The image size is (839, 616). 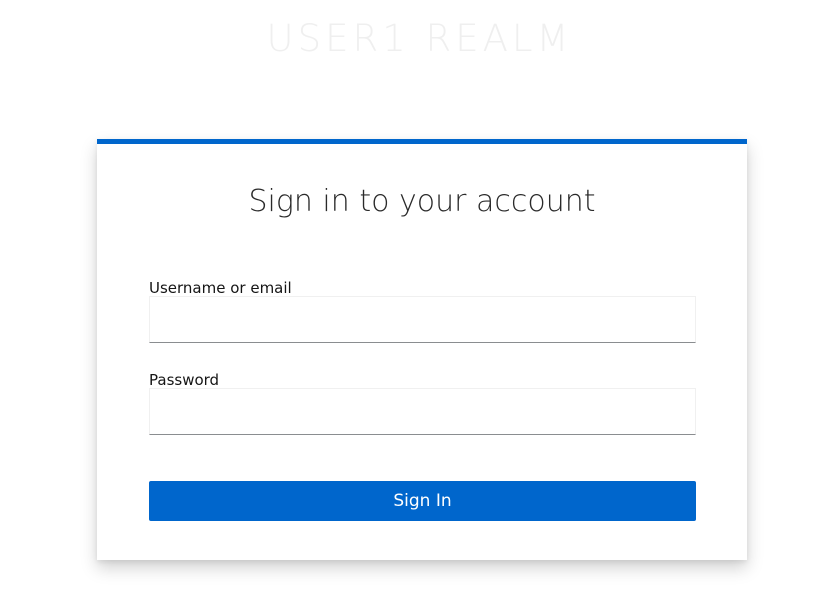 I want to click on username-input, so click(x=422, y=319).